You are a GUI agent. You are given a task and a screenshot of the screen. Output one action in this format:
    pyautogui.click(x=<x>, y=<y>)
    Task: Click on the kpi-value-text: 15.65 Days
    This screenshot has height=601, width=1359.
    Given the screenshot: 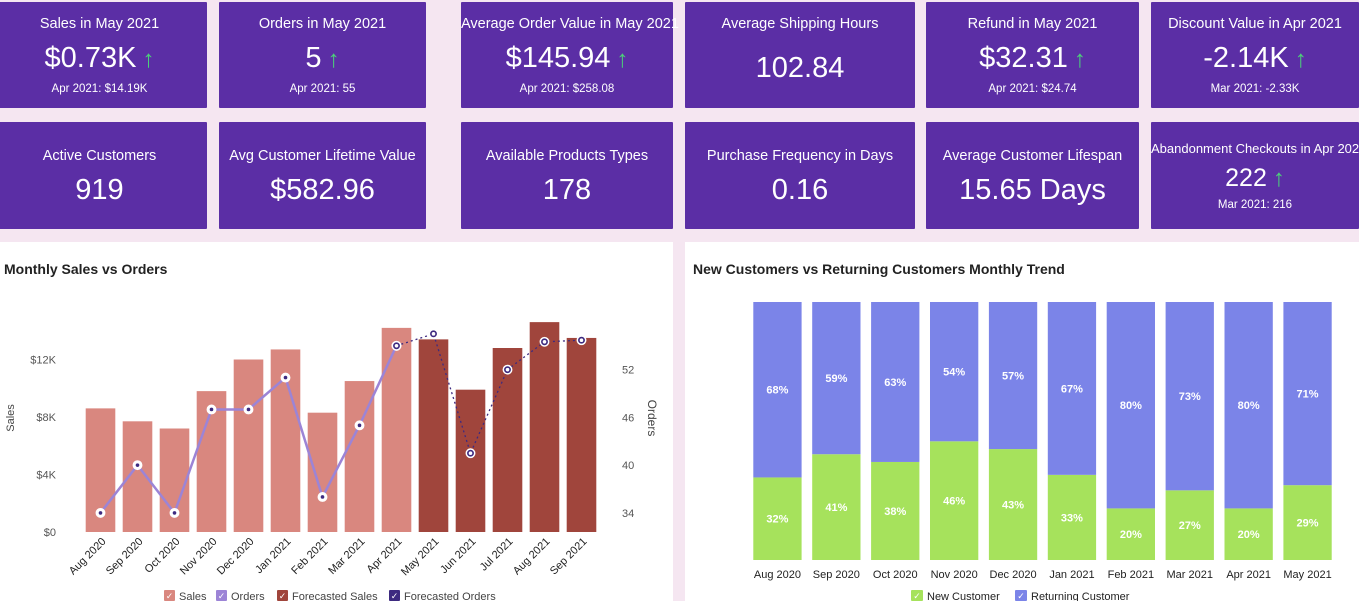 What is the action you would take?
    pyautogui.click(x=1032, y=190)
    